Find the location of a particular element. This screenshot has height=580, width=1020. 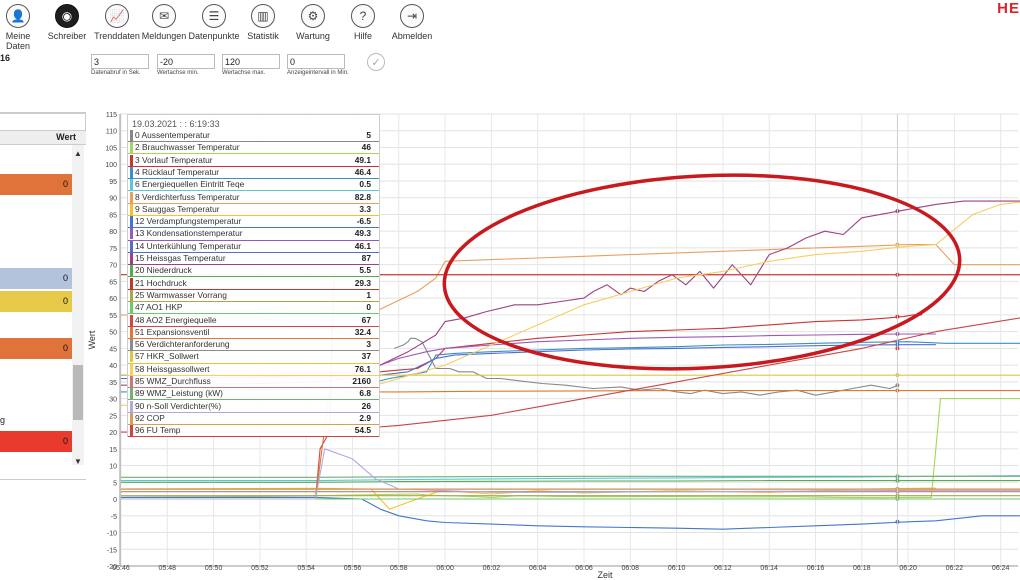

y-tick-label: 60 is located at coordinates (113, 299).